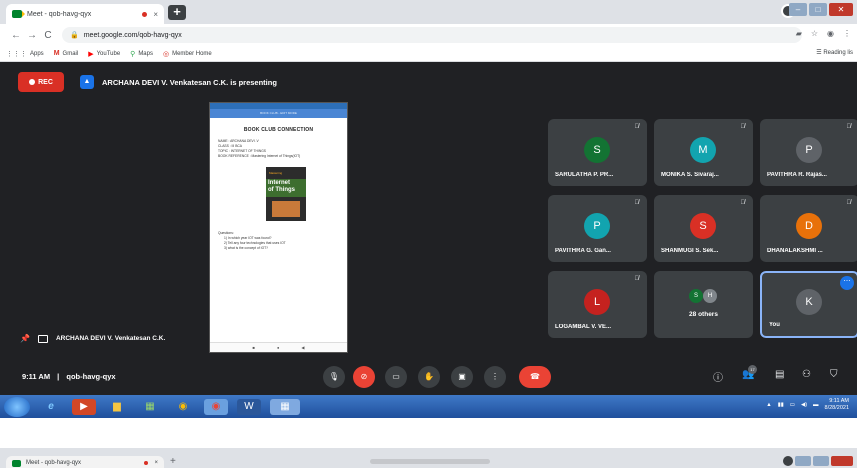 The image size is (857, 468). I want to click on phone-app-bar: BOOK CLUB - EDIT MODE, so click(278, 113).